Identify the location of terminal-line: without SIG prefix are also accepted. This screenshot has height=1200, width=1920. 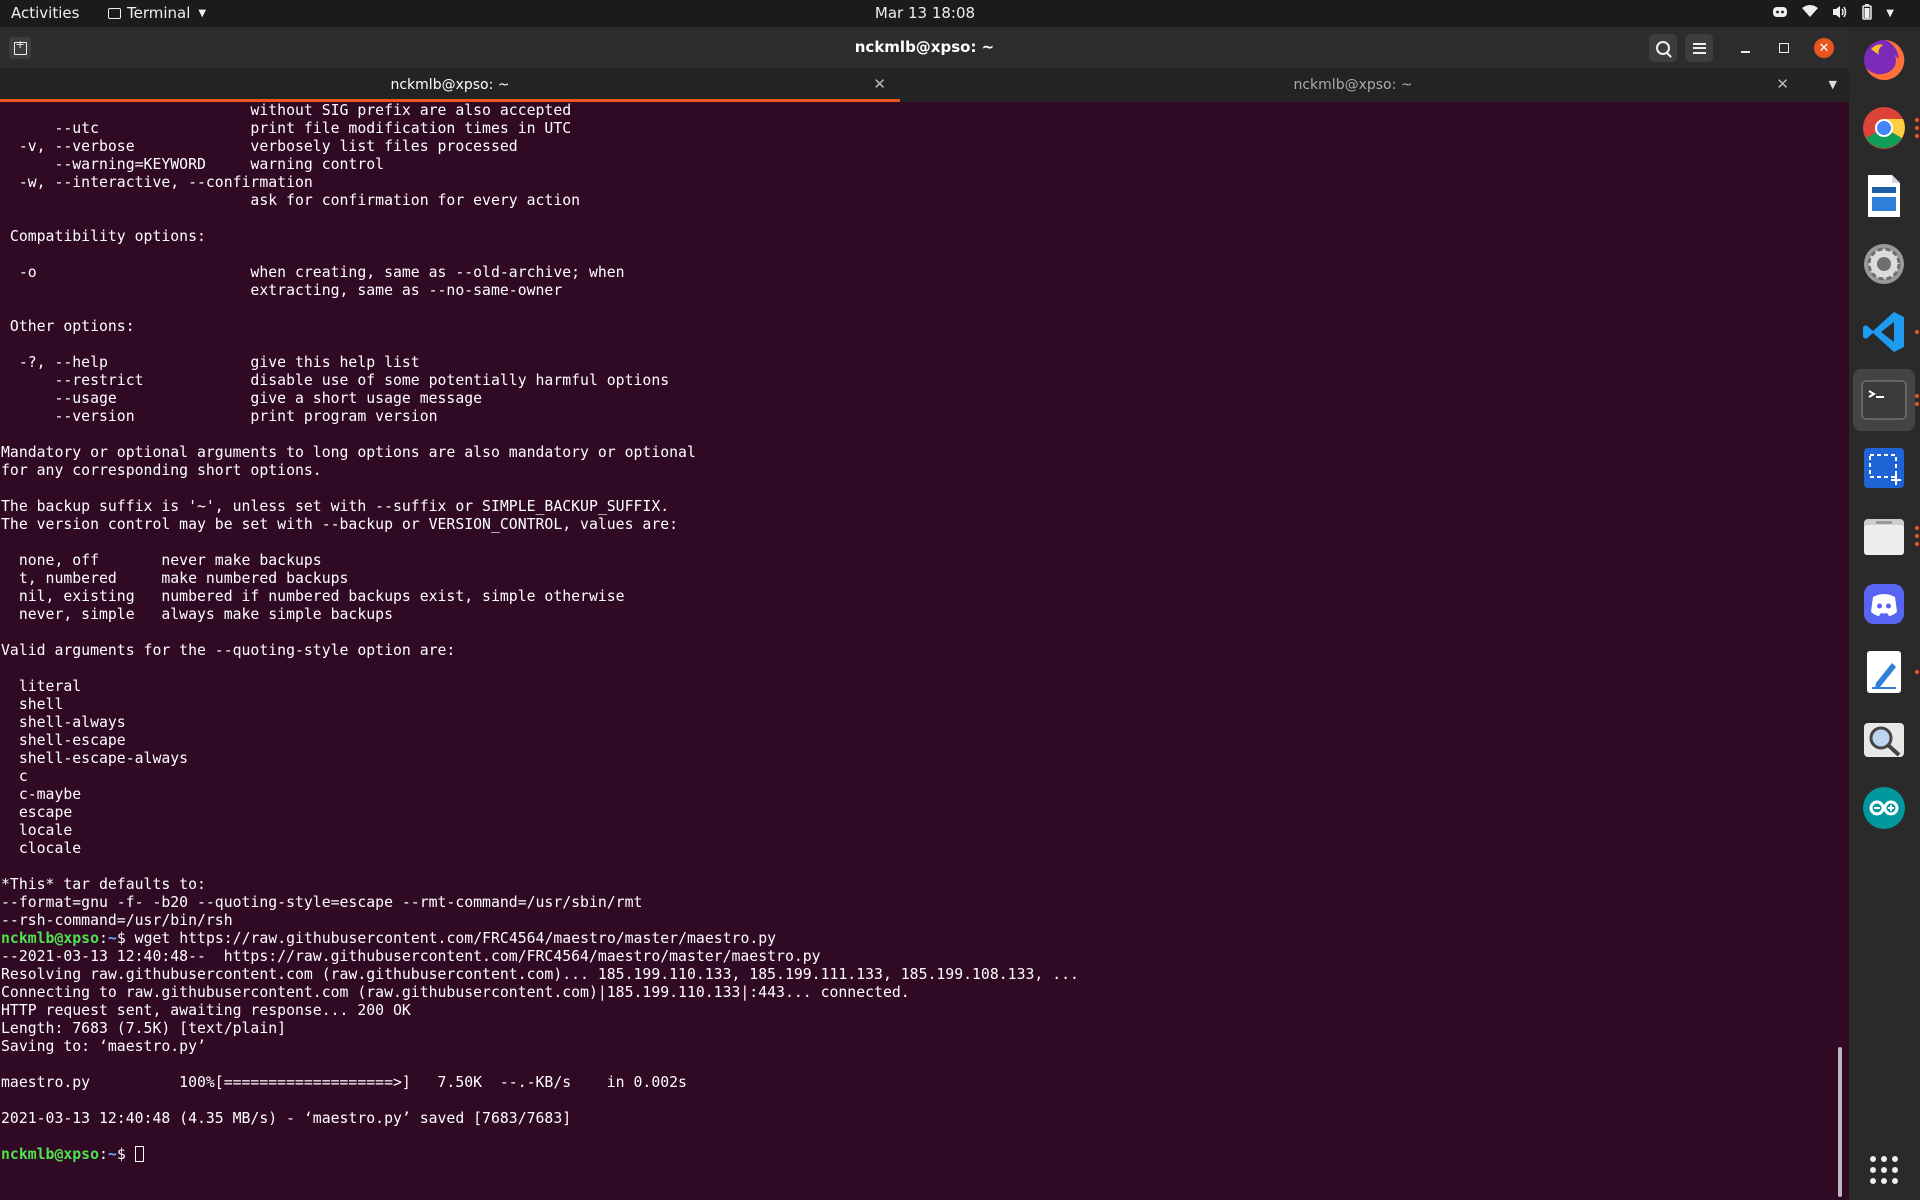
(286, 110).